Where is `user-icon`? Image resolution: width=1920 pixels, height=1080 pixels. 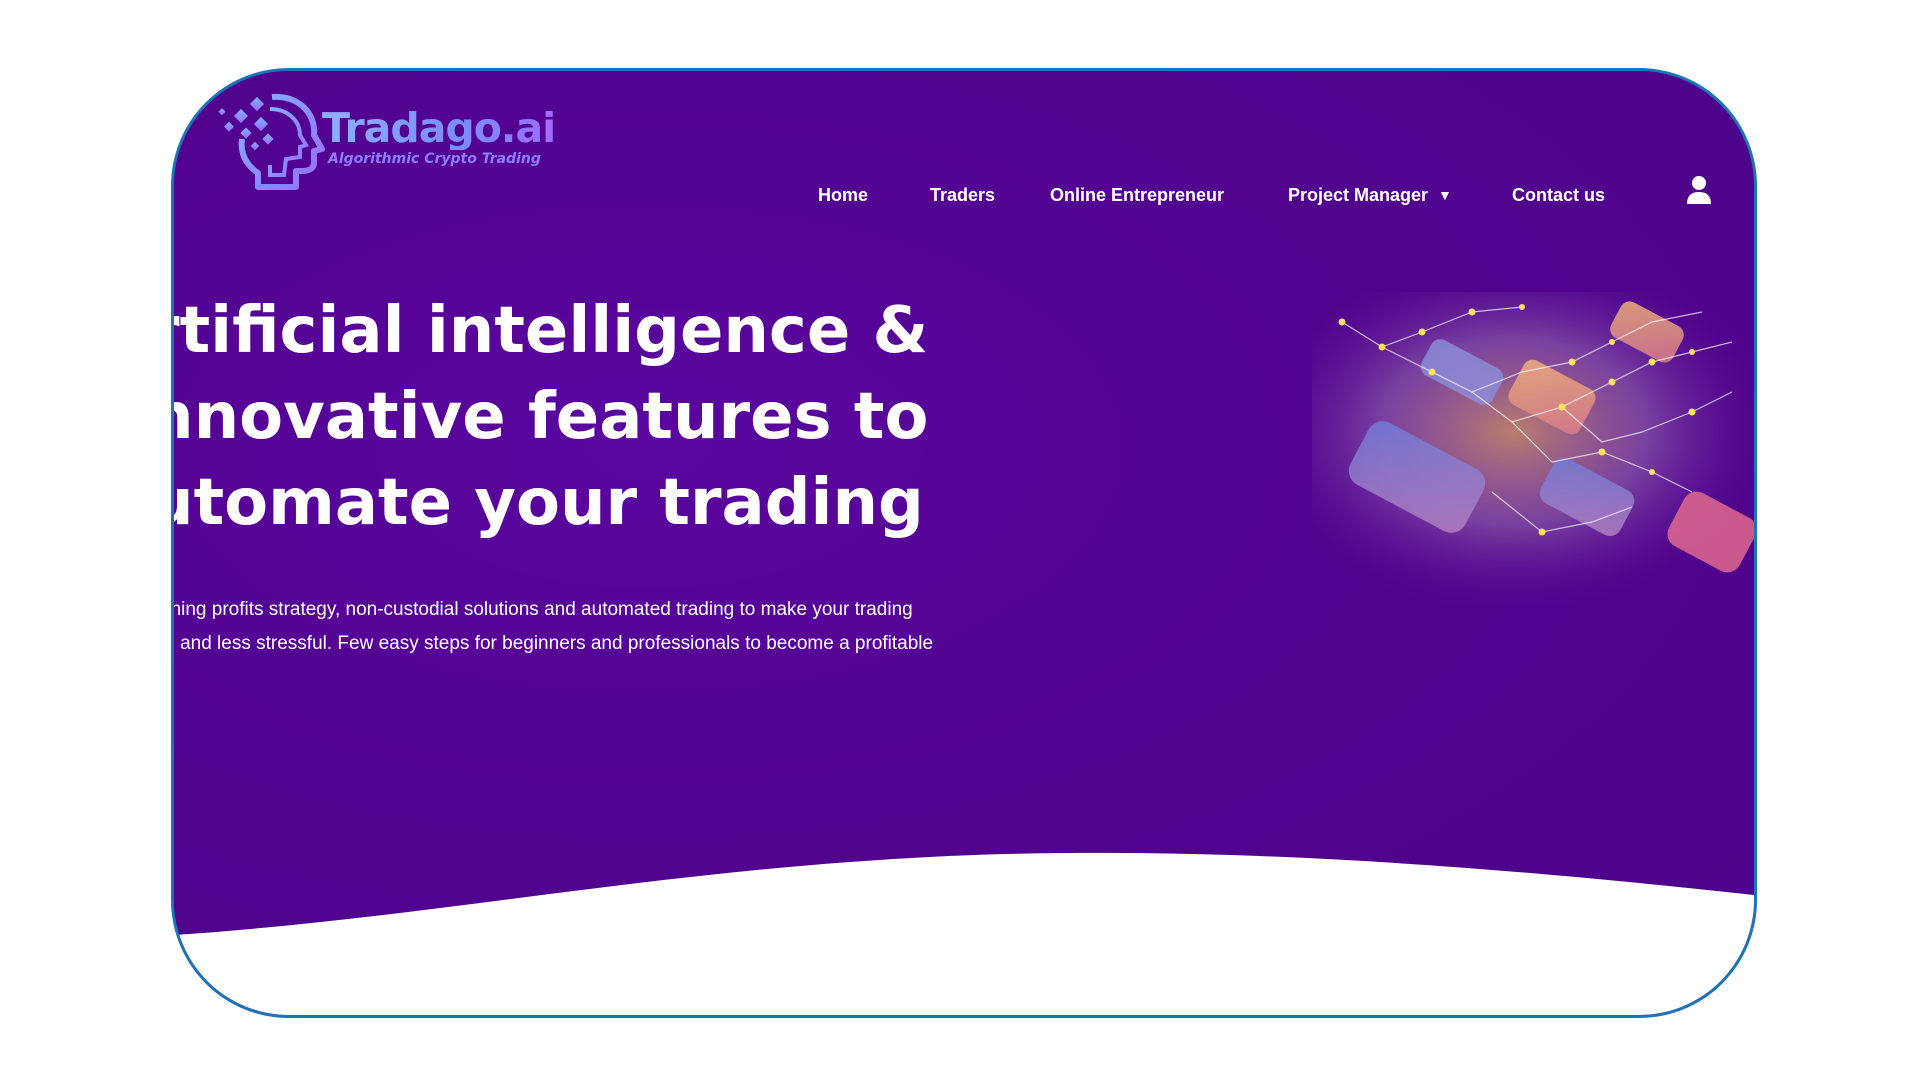
user-icon is located at coordinates (1699, 190).